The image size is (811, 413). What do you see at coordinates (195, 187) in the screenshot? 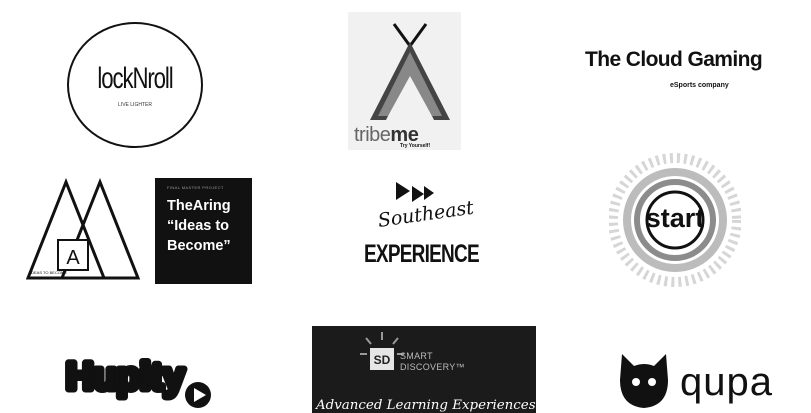
I see `thearing-small-caption: FINAL MASTER PROJECT` at bounding box center [195, 187].